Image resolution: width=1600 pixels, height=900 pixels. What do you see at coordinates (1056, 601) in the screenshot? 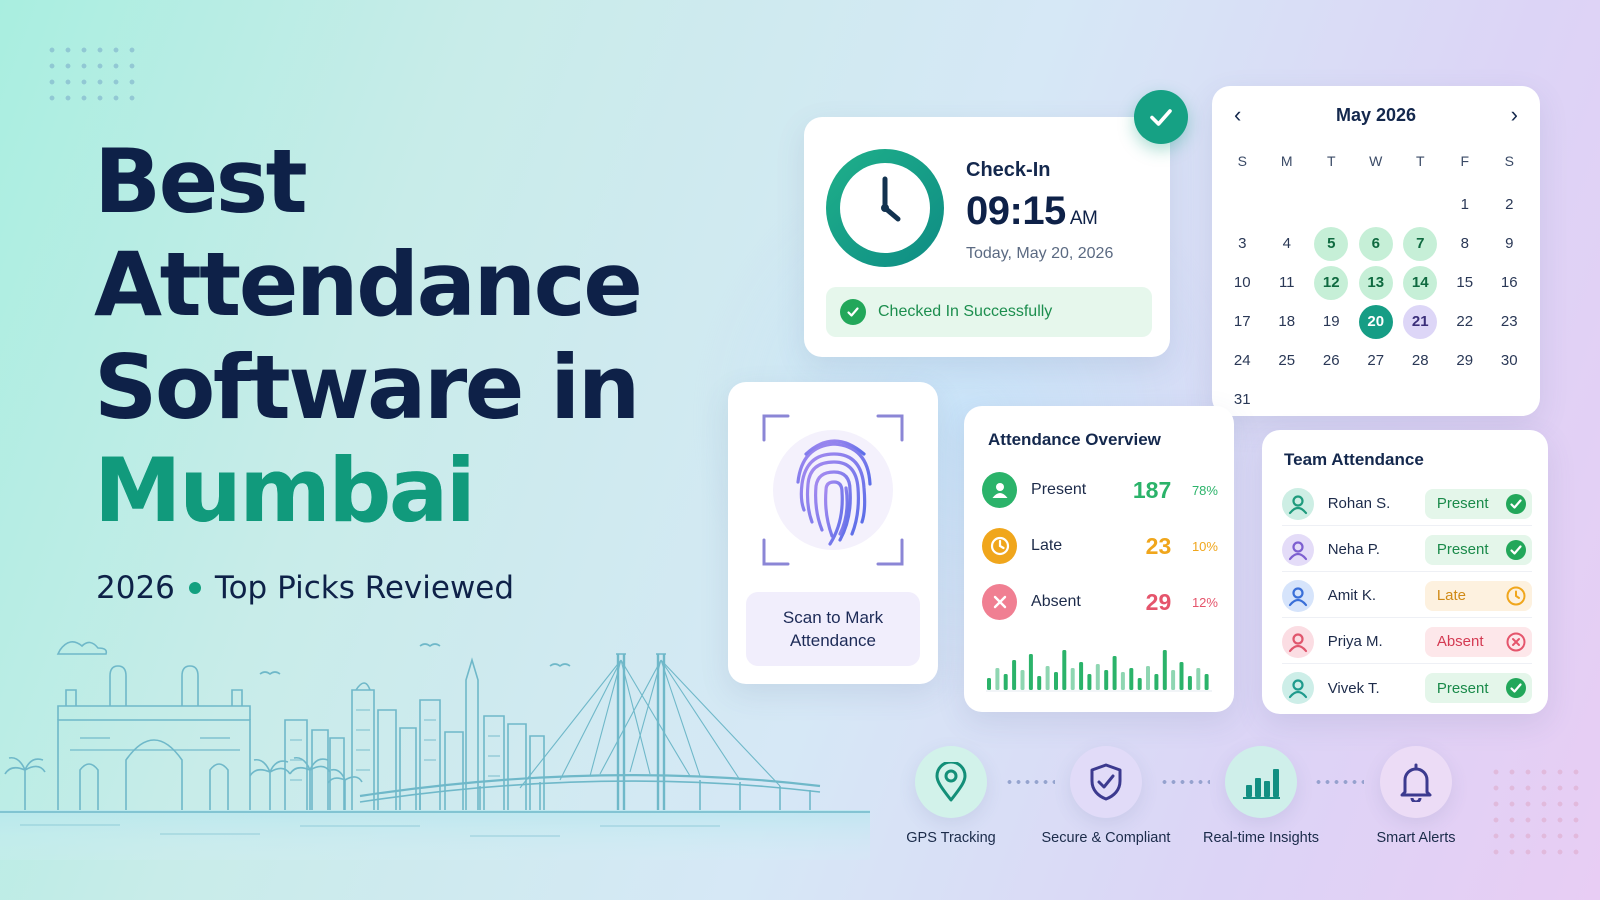
I see `overview-label: Absent` at bounding box center [1056, 601].